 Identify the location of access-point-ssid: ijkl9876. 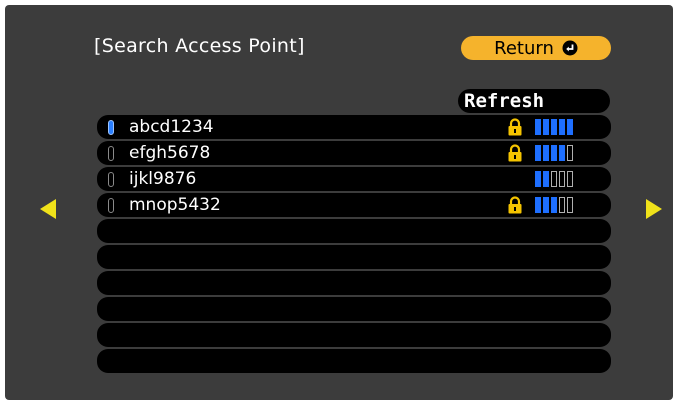
(163, 179).